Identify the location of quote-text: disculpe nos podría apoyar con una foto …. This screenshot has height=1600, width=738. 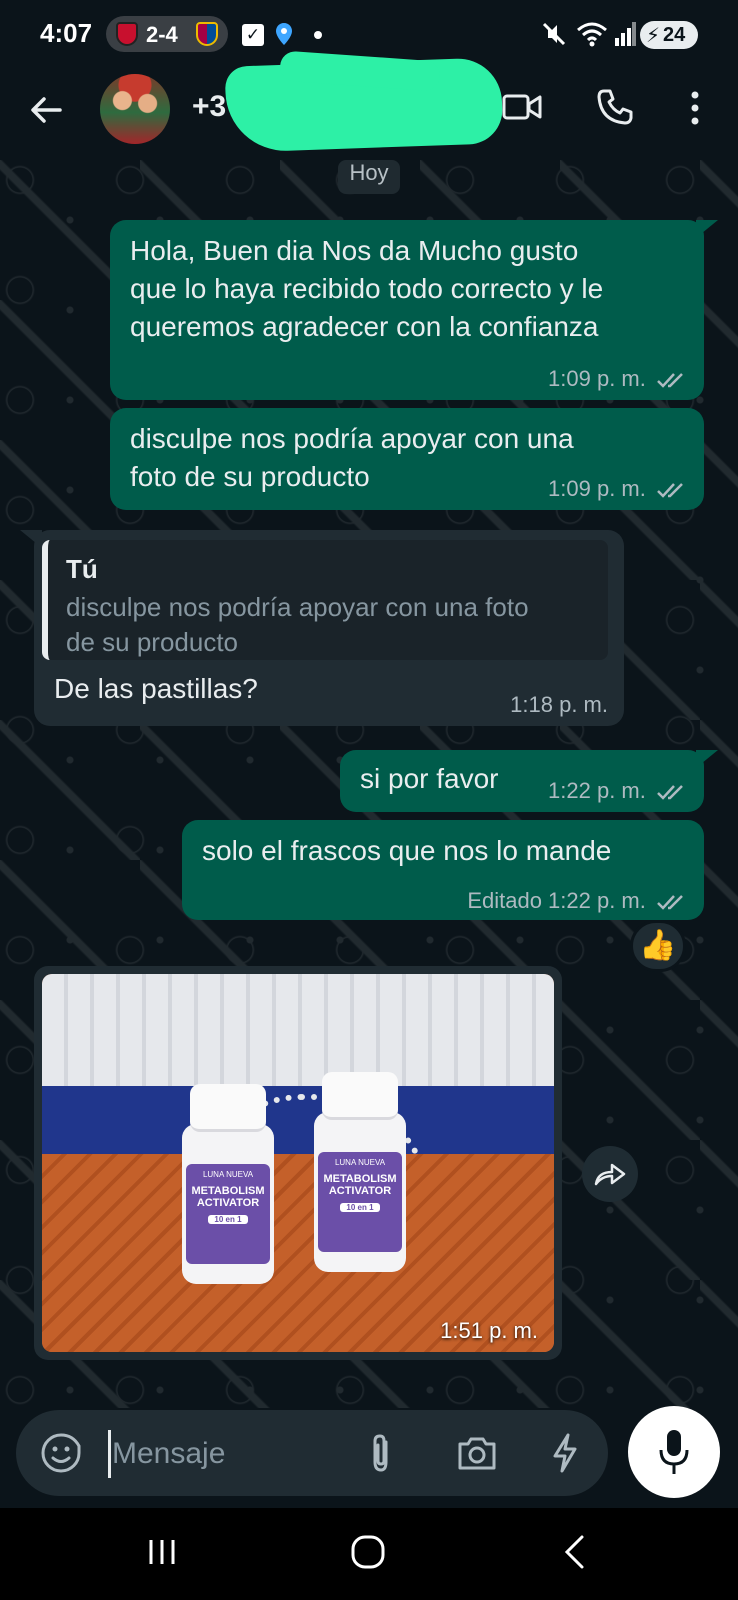
(297, 624).